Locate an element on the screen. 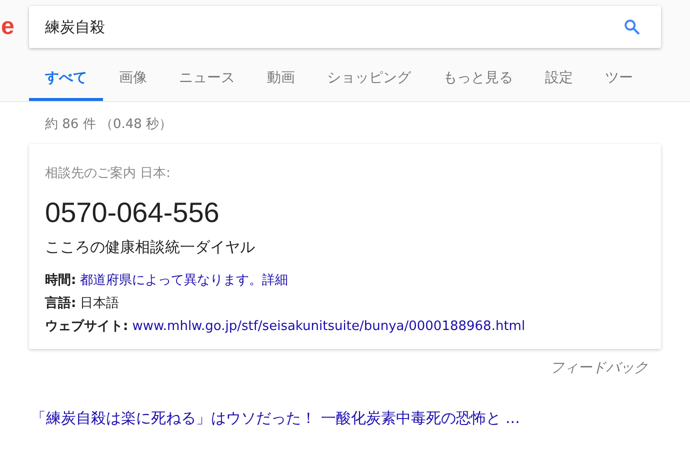  detail-label: 言語: is located at coordinates (60, 303).